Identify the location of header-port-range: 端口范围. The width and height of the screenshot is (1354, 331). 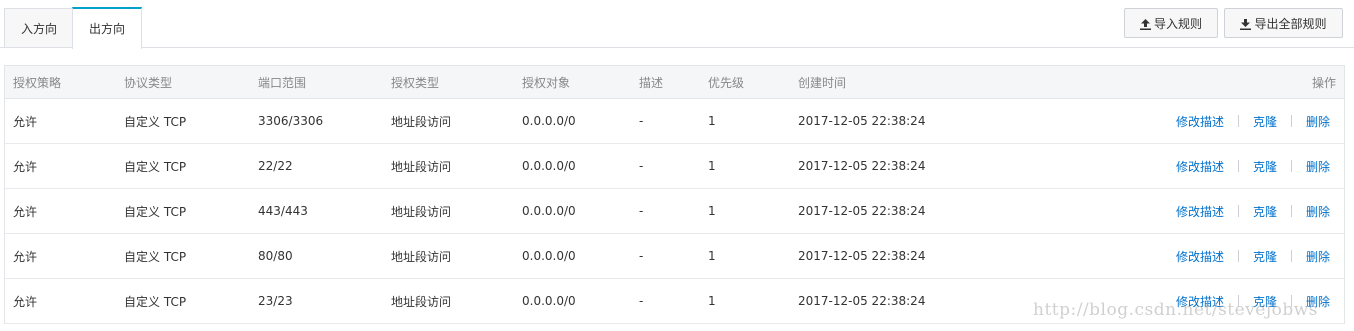
(282, 82).